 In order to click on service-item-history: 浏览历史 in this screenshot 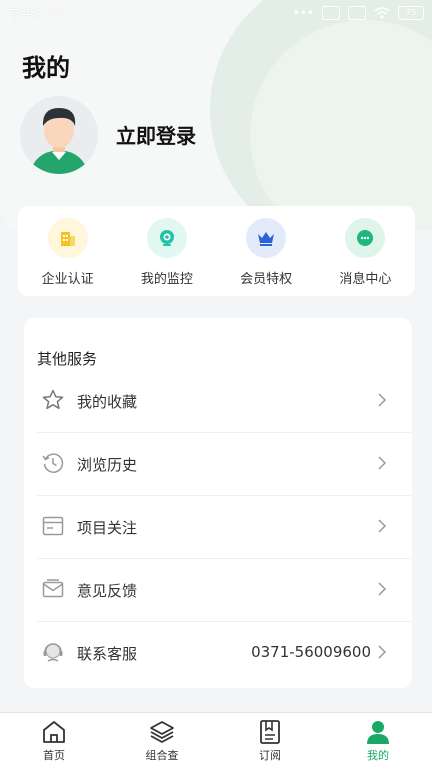, I will do `click(224, 464)`.